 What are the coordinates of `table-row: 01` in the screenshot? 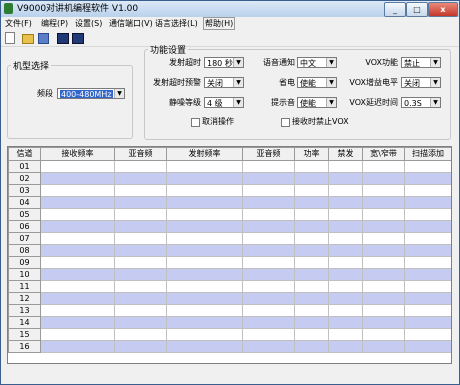 It's located at (229, 166).